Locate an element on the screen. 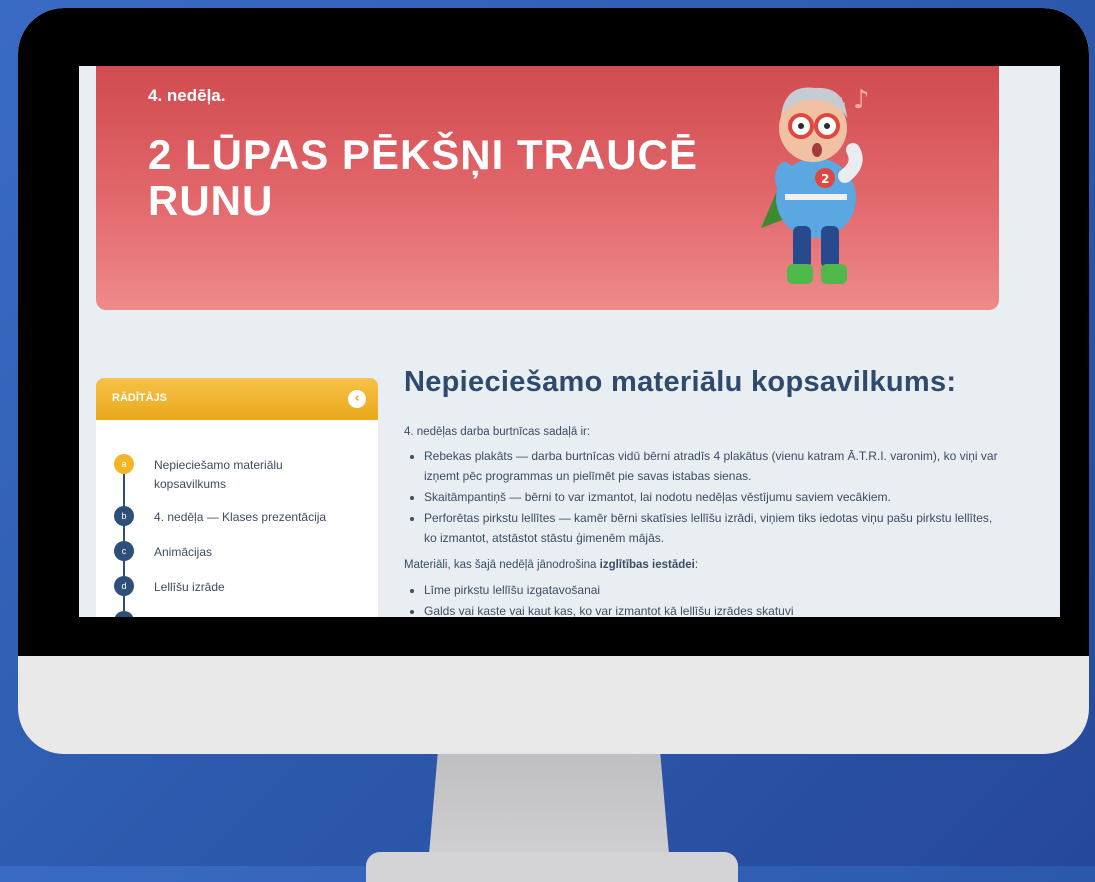  materials-prefix: Materiāli, kas šajā nedēļā jānodrošina is located at coordinates (502, 565).